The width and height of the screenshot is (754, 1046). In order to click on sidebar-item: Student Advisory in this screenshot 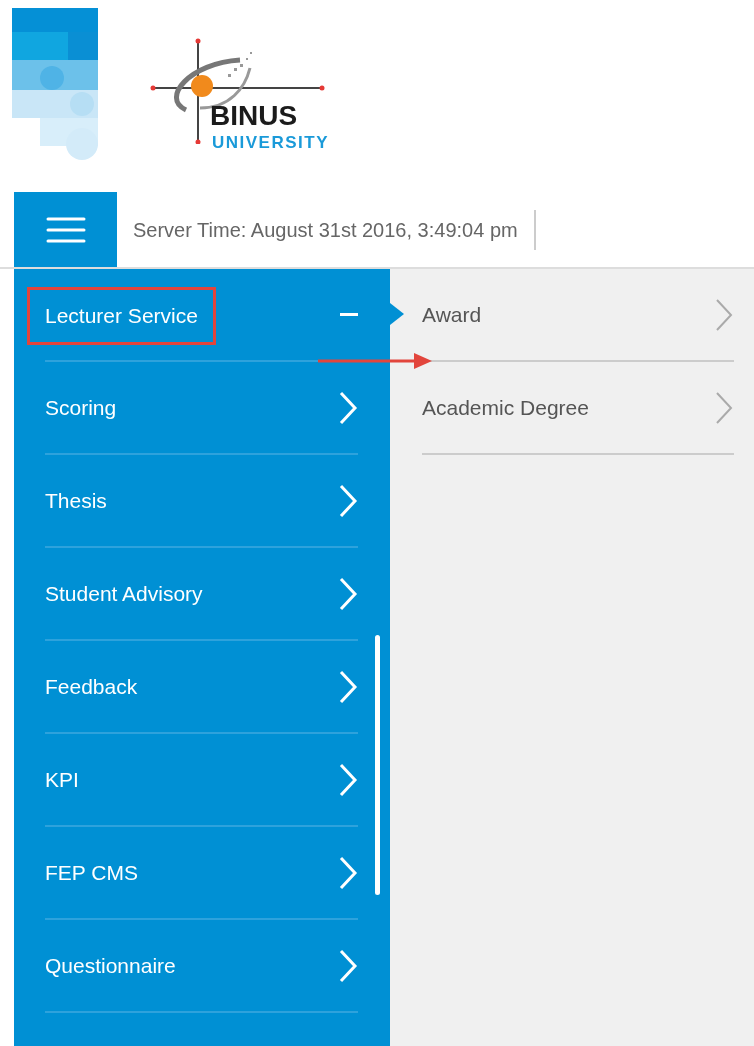, I will do `click(201, 594)`.